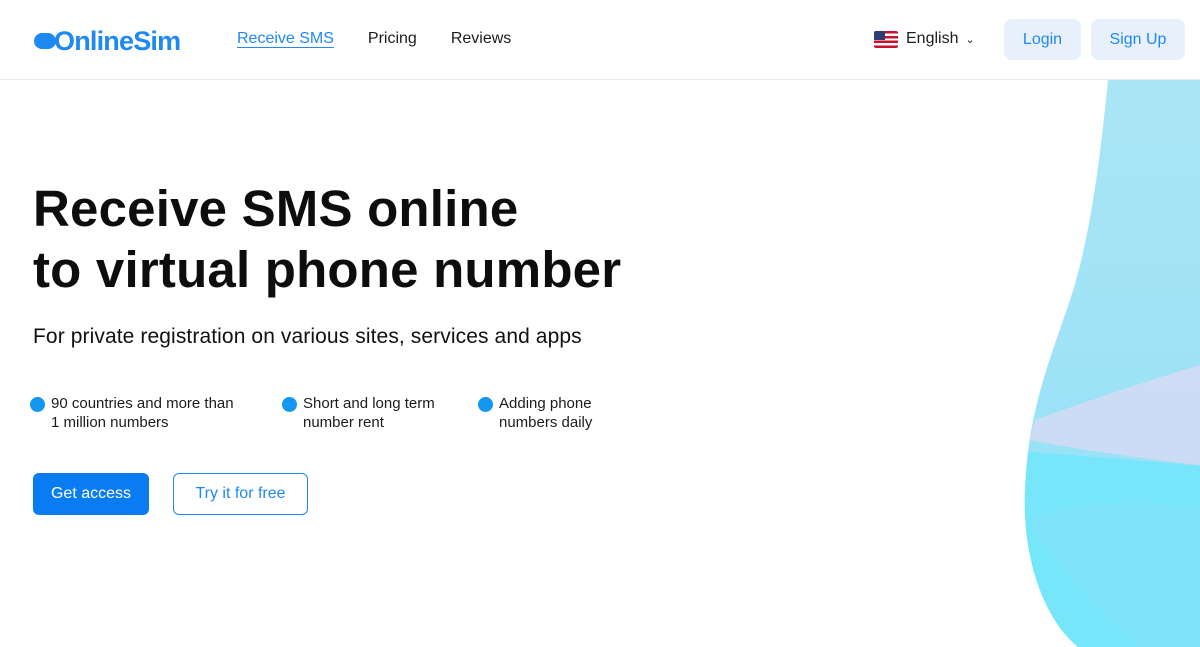 The image size is (1200, 647). Describe the element at coordinates (110, 422) in the screenshot. I see `feature-text-line: 1 million numbers` at that location.